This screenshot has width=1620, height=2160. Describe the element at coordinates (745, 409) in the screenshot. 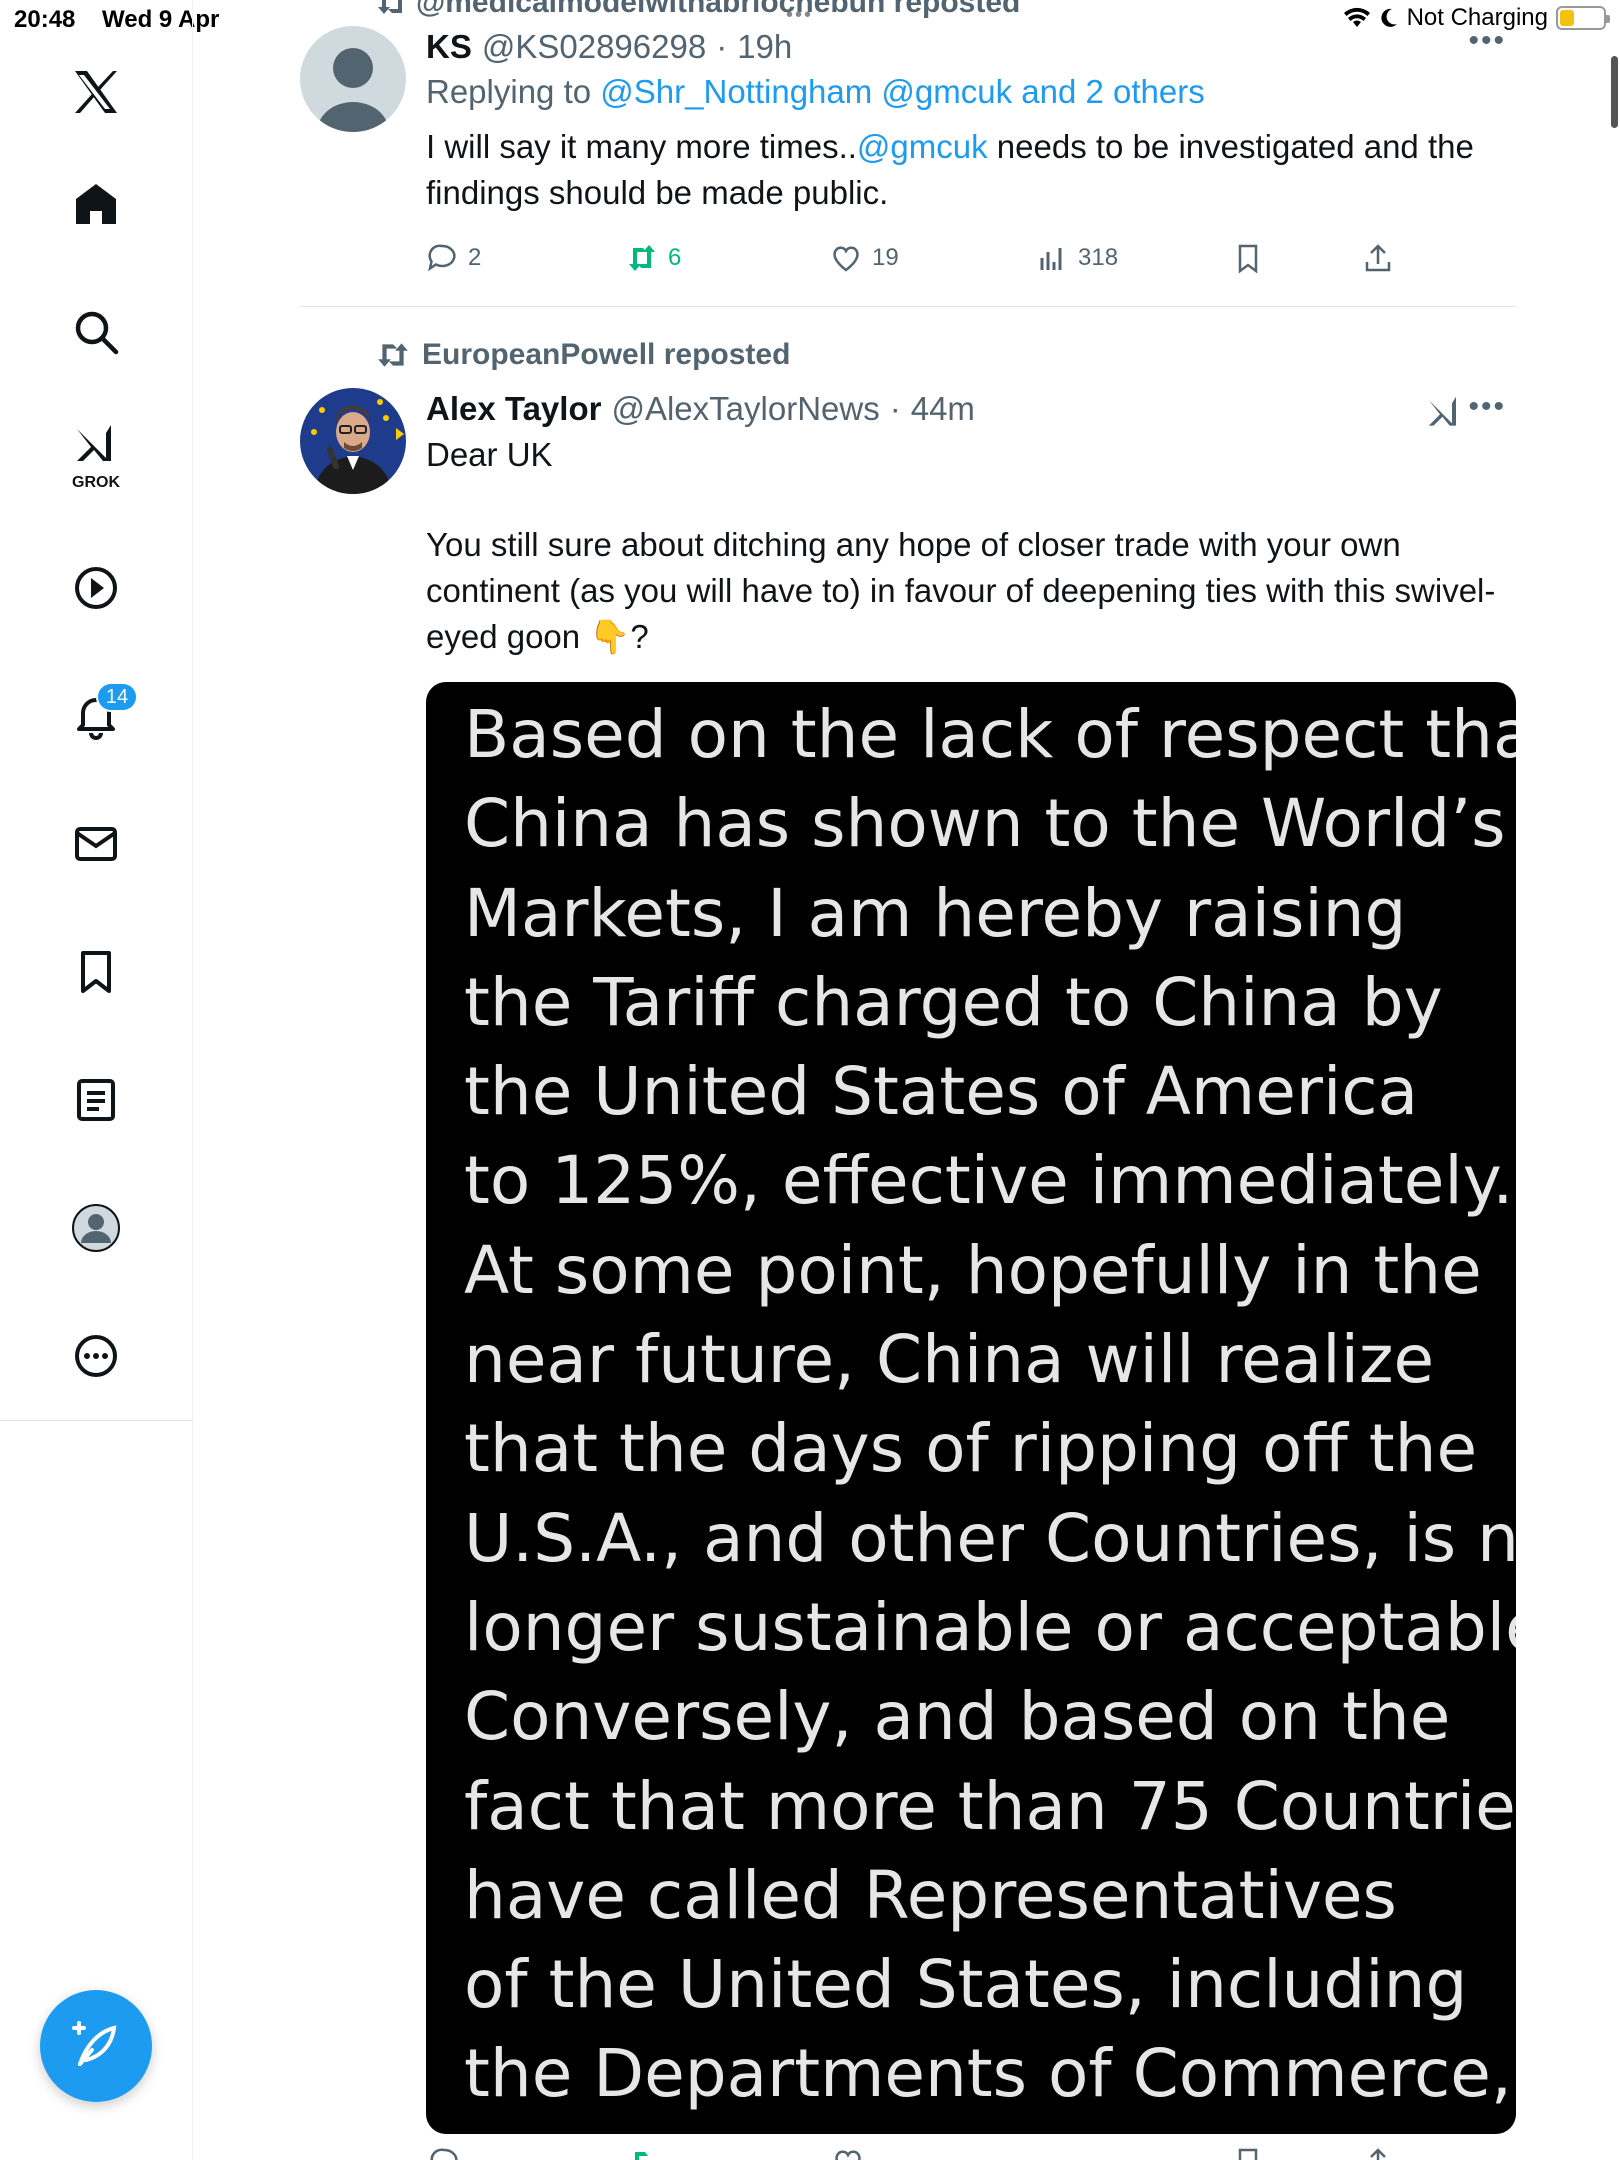

I see `author-handle: @AlexTaylorNews` at that location.